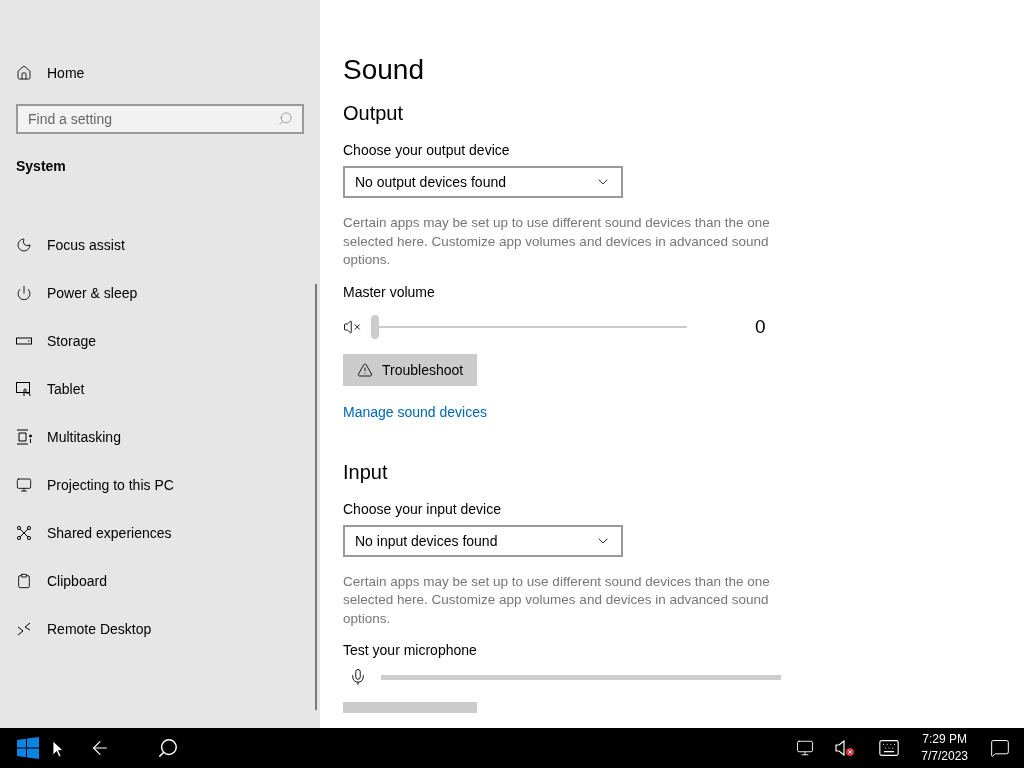 The image size is (1024, 768). I want to click on field-label: Choose your input device, so click(422, 508).